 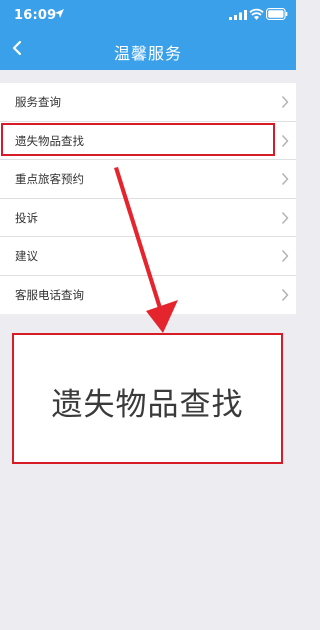 I want to click on battery-icon, so click(x=277, y=14).